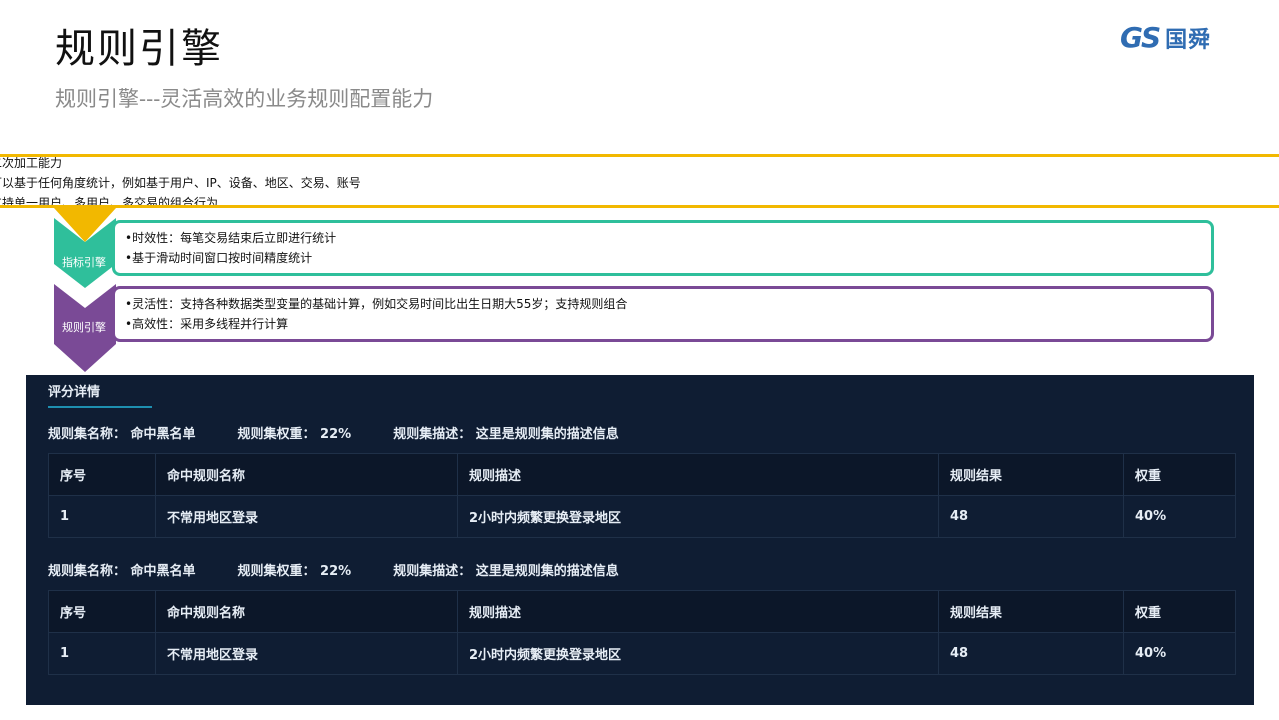  Describe the element at coordinates (663, 248) in the screenshot. I see `indicator-engine-box: •时效性：每笔交易结束后立即进行统计 •基于滑动时间窗口按时间精度统计` at that location.